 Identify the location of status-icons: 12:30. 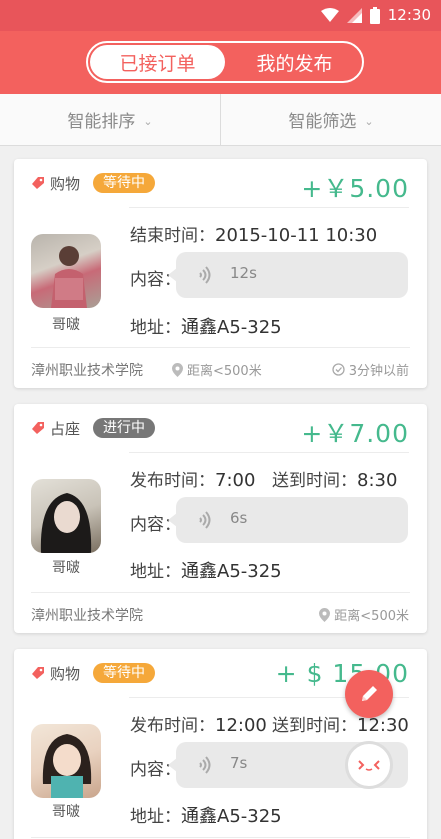
(375, 15).